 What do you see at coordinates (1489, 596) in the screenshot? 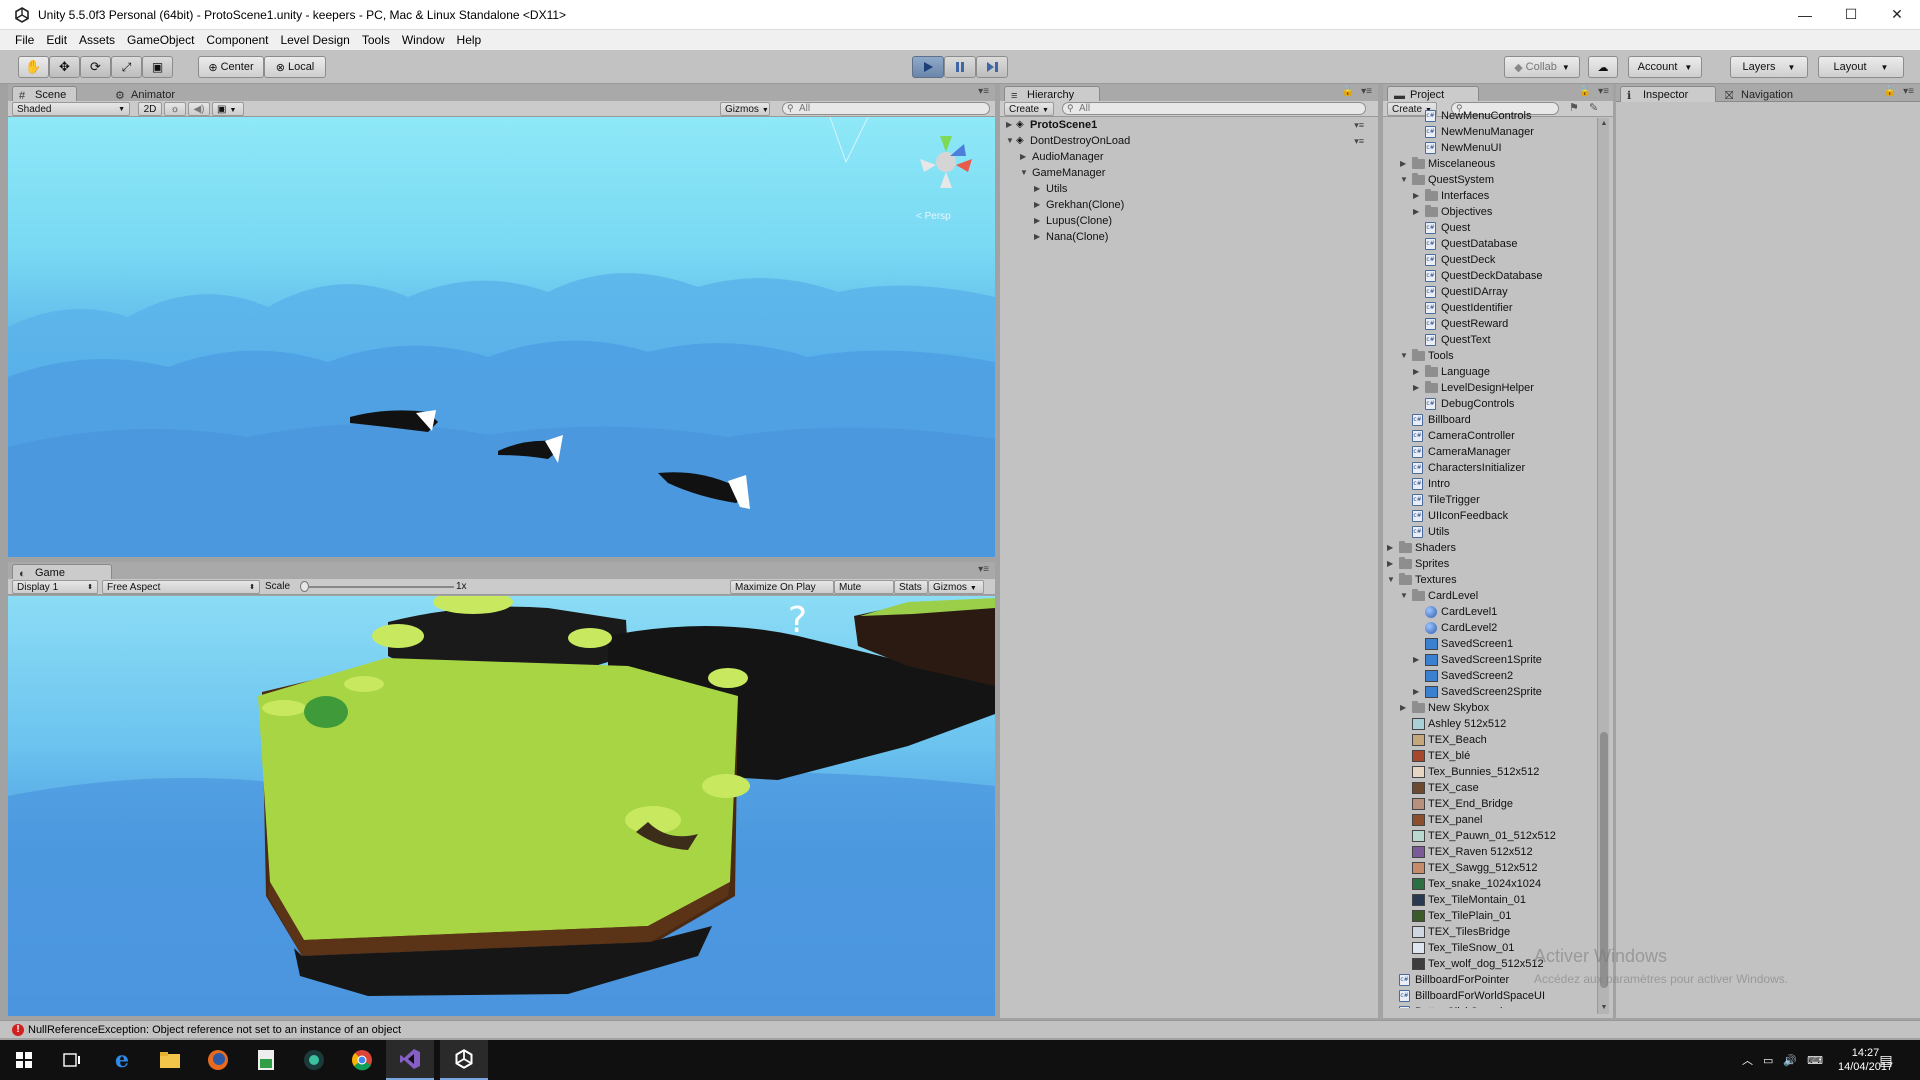
I see `project-item: ▼ CardLevel` at bounding box center [1489, 596].